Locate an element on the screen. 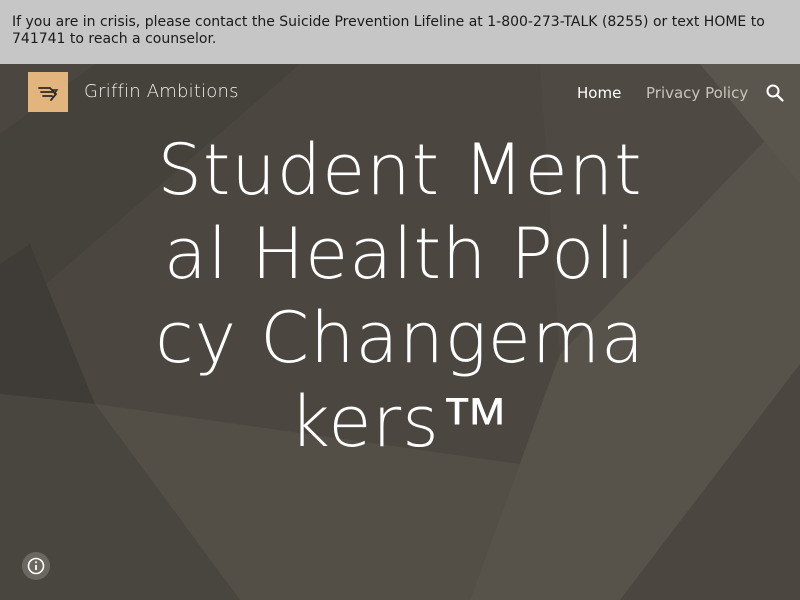  site-logo is located at coordinates (48, 92).